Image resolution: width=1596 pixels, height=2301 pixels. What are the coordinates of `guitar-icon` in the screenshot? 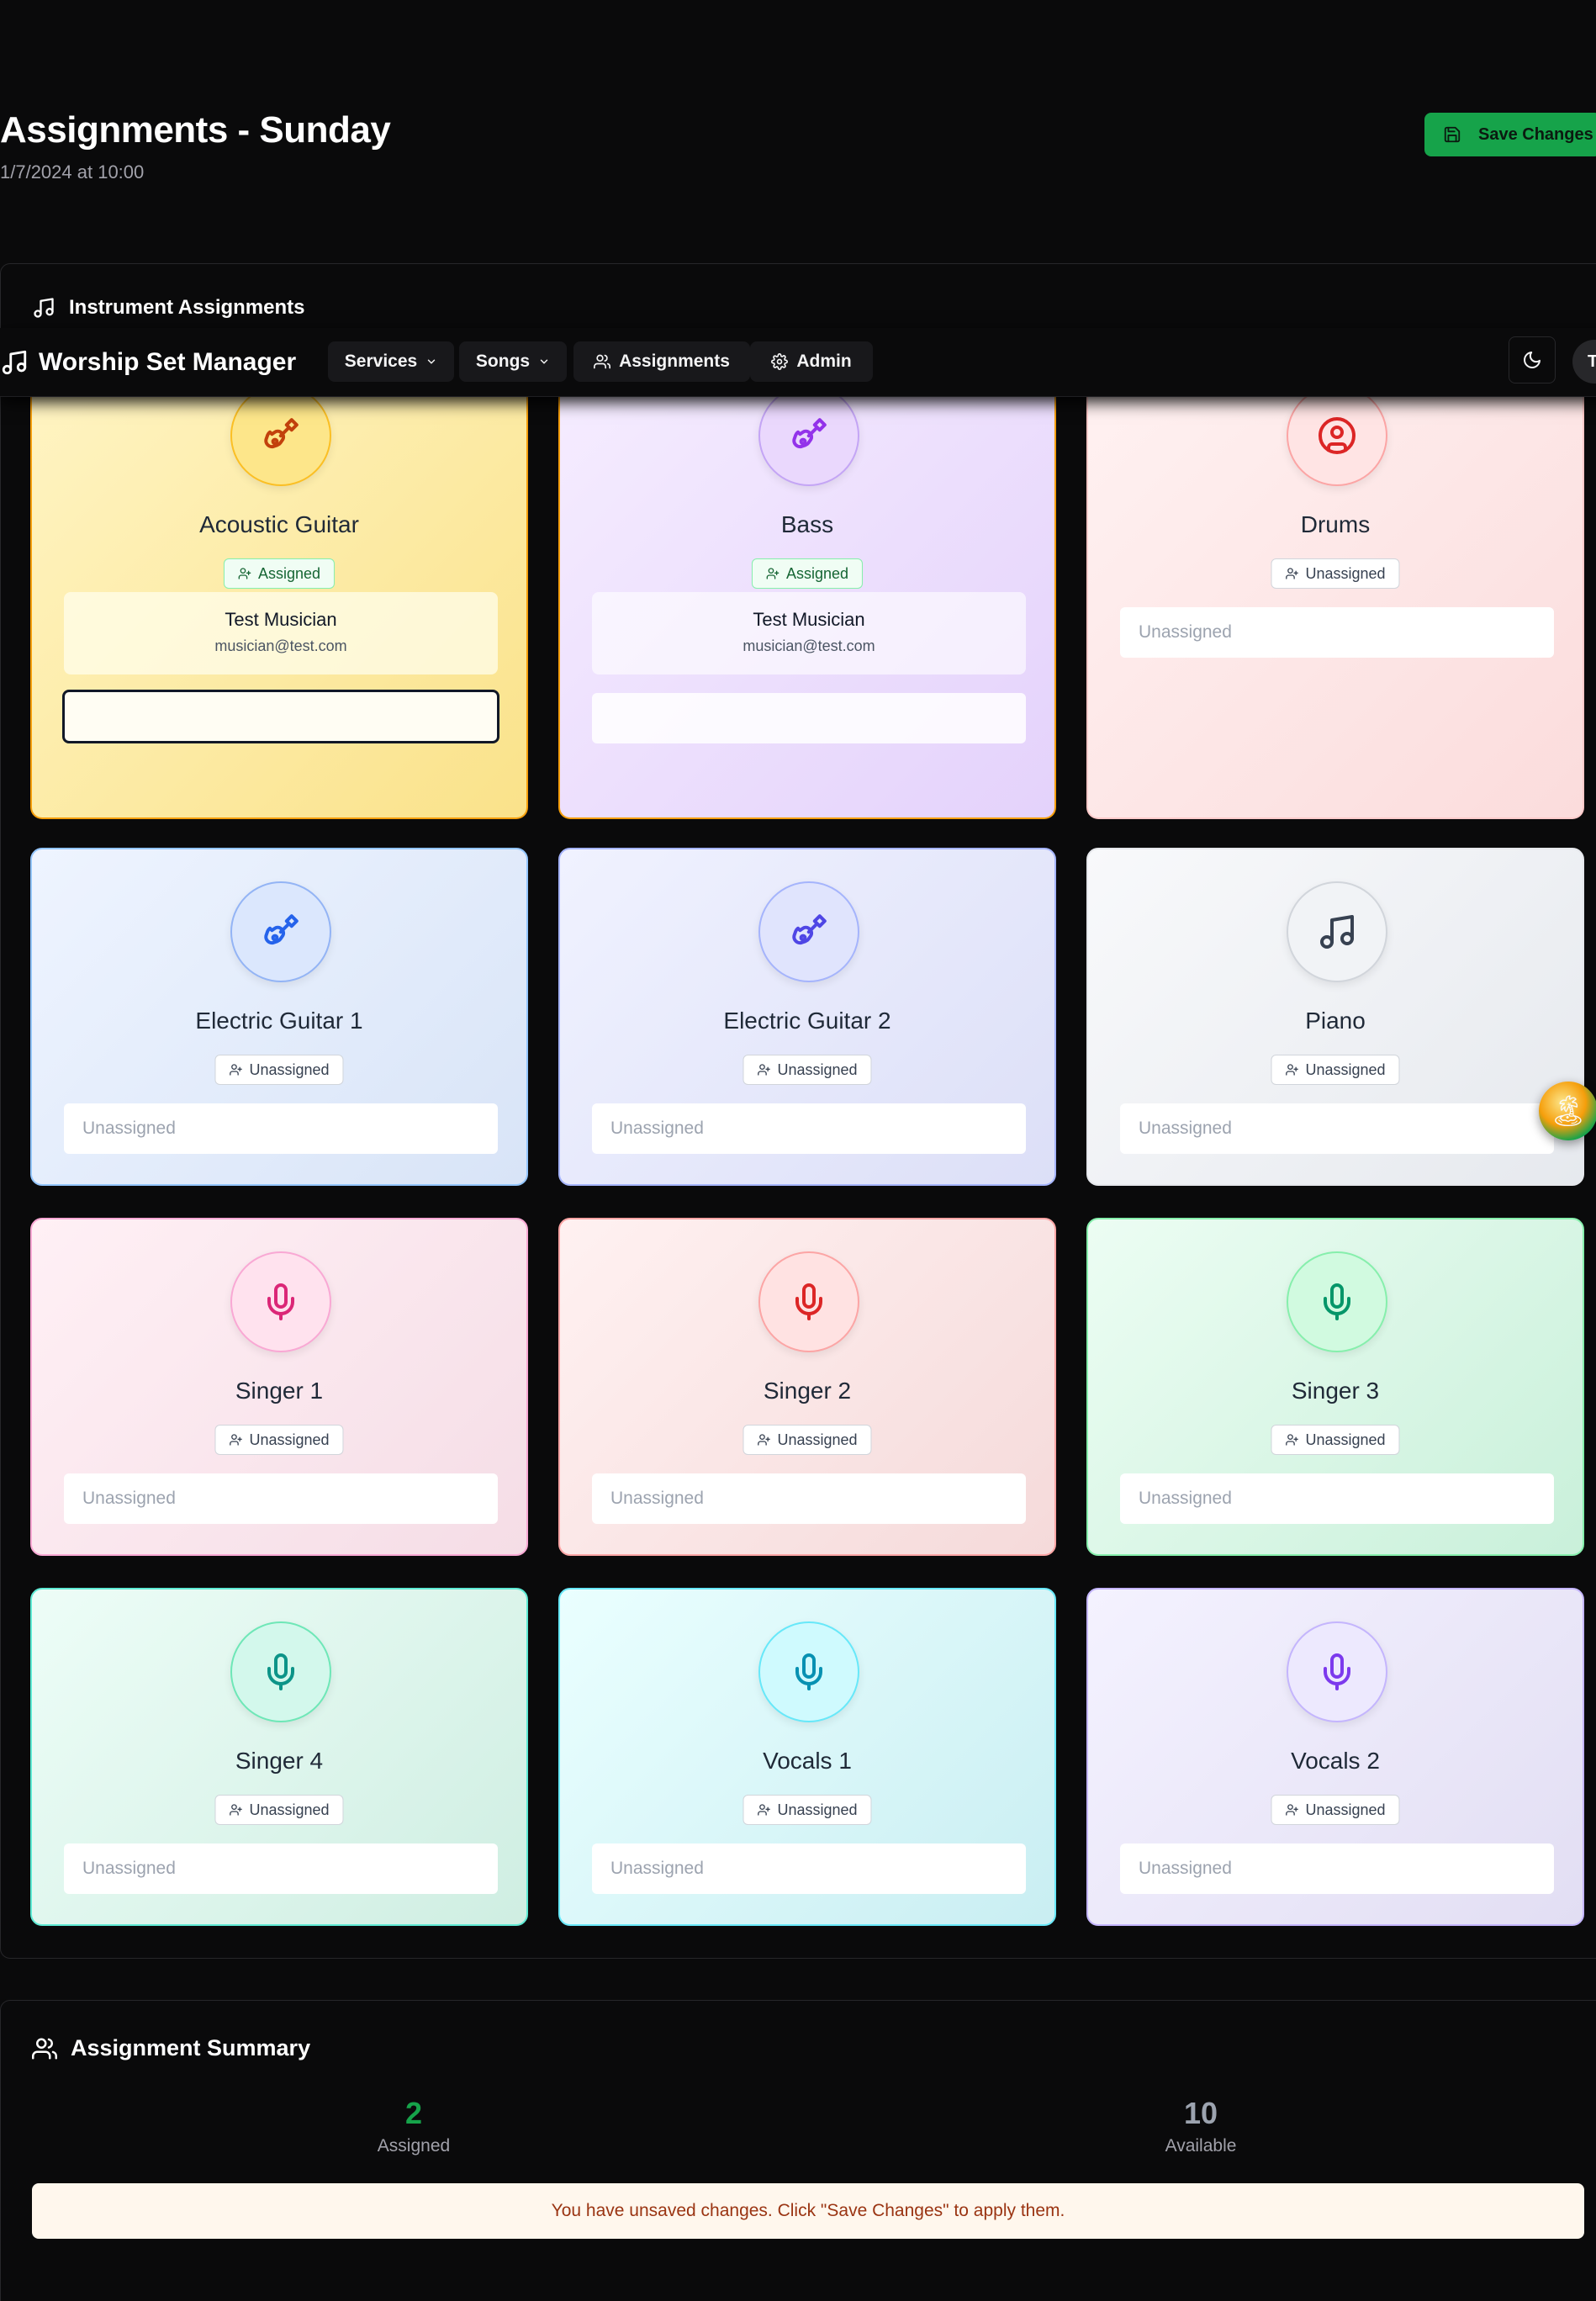 It's located at (281, 929).